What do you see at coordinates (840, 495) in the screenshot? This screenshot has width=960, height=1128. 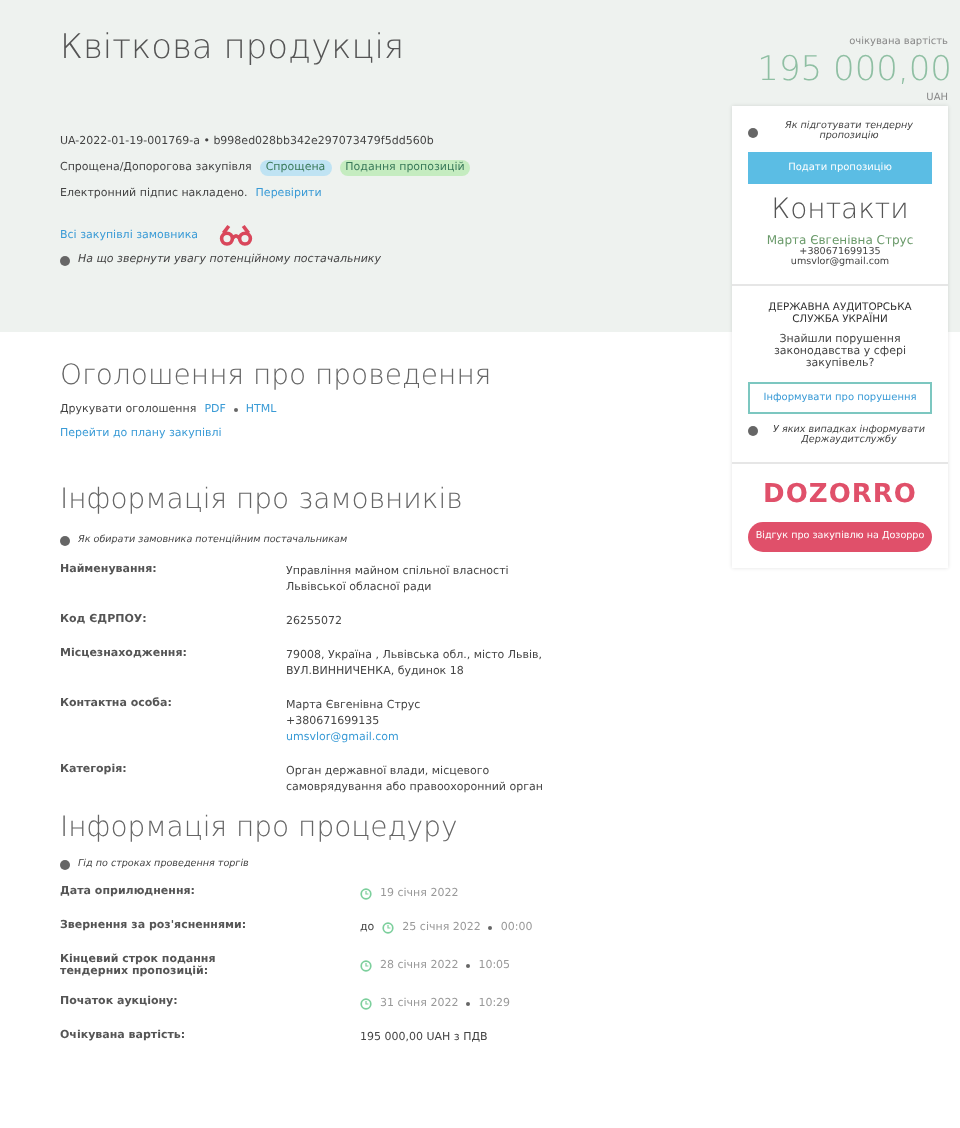 I see `dozorro-logo: DOZORRO` at bounding box center [840, 495].